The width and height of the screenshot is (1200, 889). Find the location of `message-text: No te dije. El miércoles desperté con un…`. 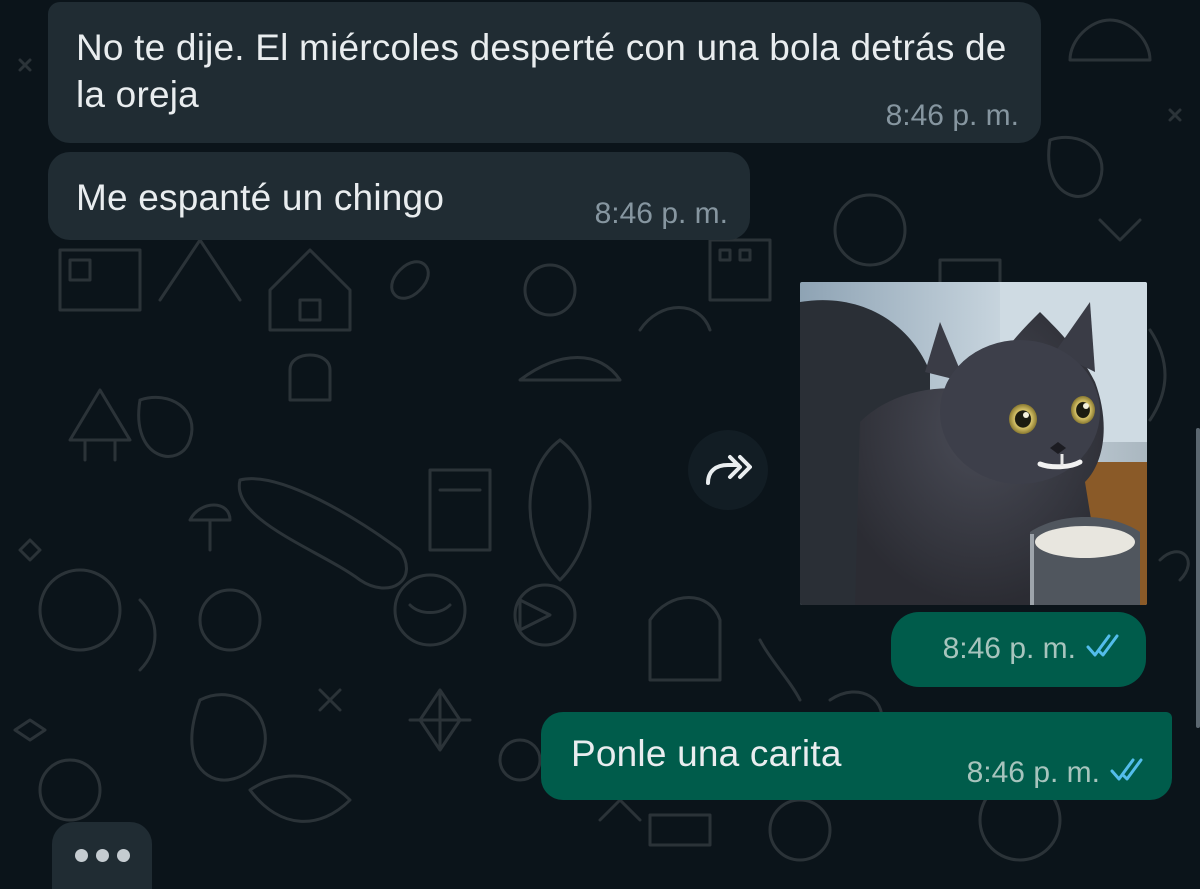

message-text: No te dije. El miércoles desperté con un… is located at coordinates (541, 71).